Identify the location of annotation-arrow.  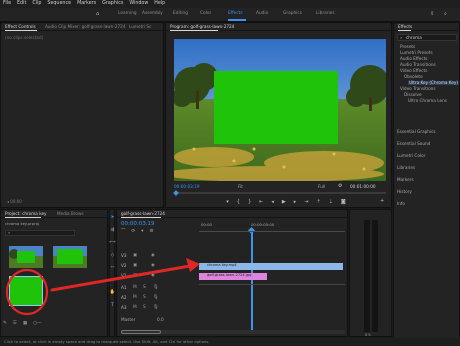
(125, 275).